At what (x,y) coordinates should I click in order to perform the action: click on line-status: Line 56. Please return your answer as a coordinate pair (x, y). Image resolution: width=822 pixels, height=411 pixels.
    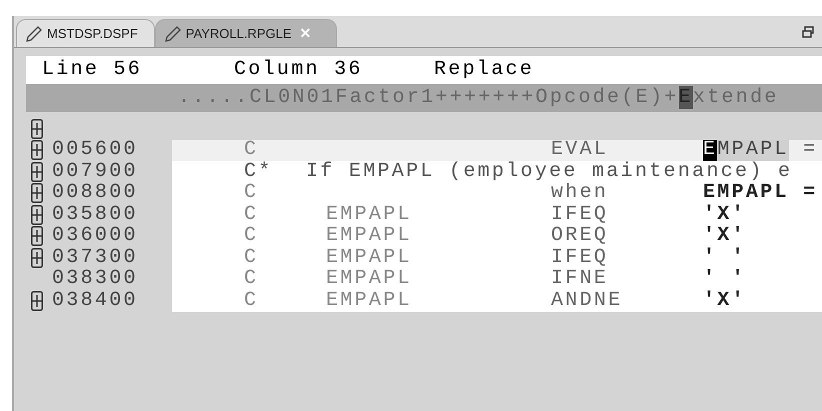
    Looking at the image, I should click on (92, 70).